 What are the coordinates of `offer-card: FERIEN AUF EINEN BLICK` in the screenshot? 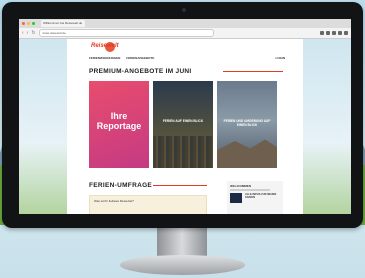 It's located at (183, 124).